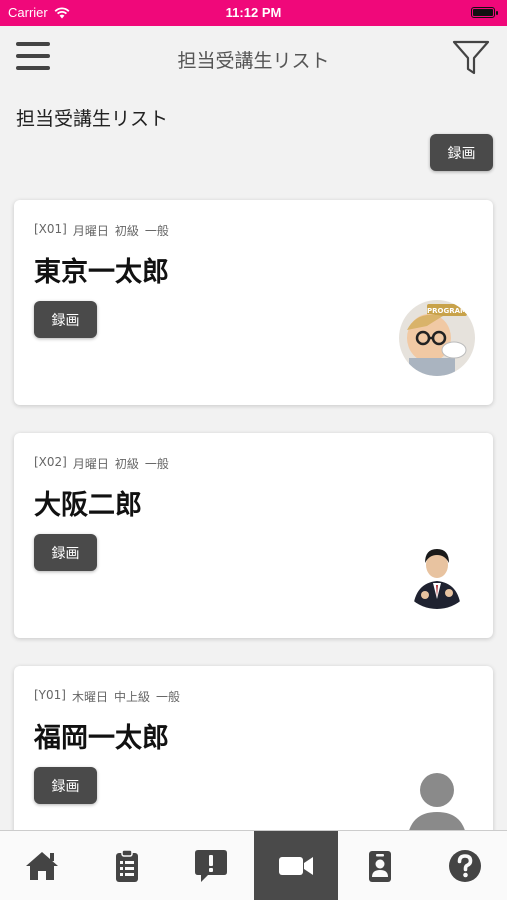 The width and height of the screenshot is (507, 900). Describe the element at coordinates (101, 272) in the screenshot. I see `student-name: 東京一太郎` at that location.